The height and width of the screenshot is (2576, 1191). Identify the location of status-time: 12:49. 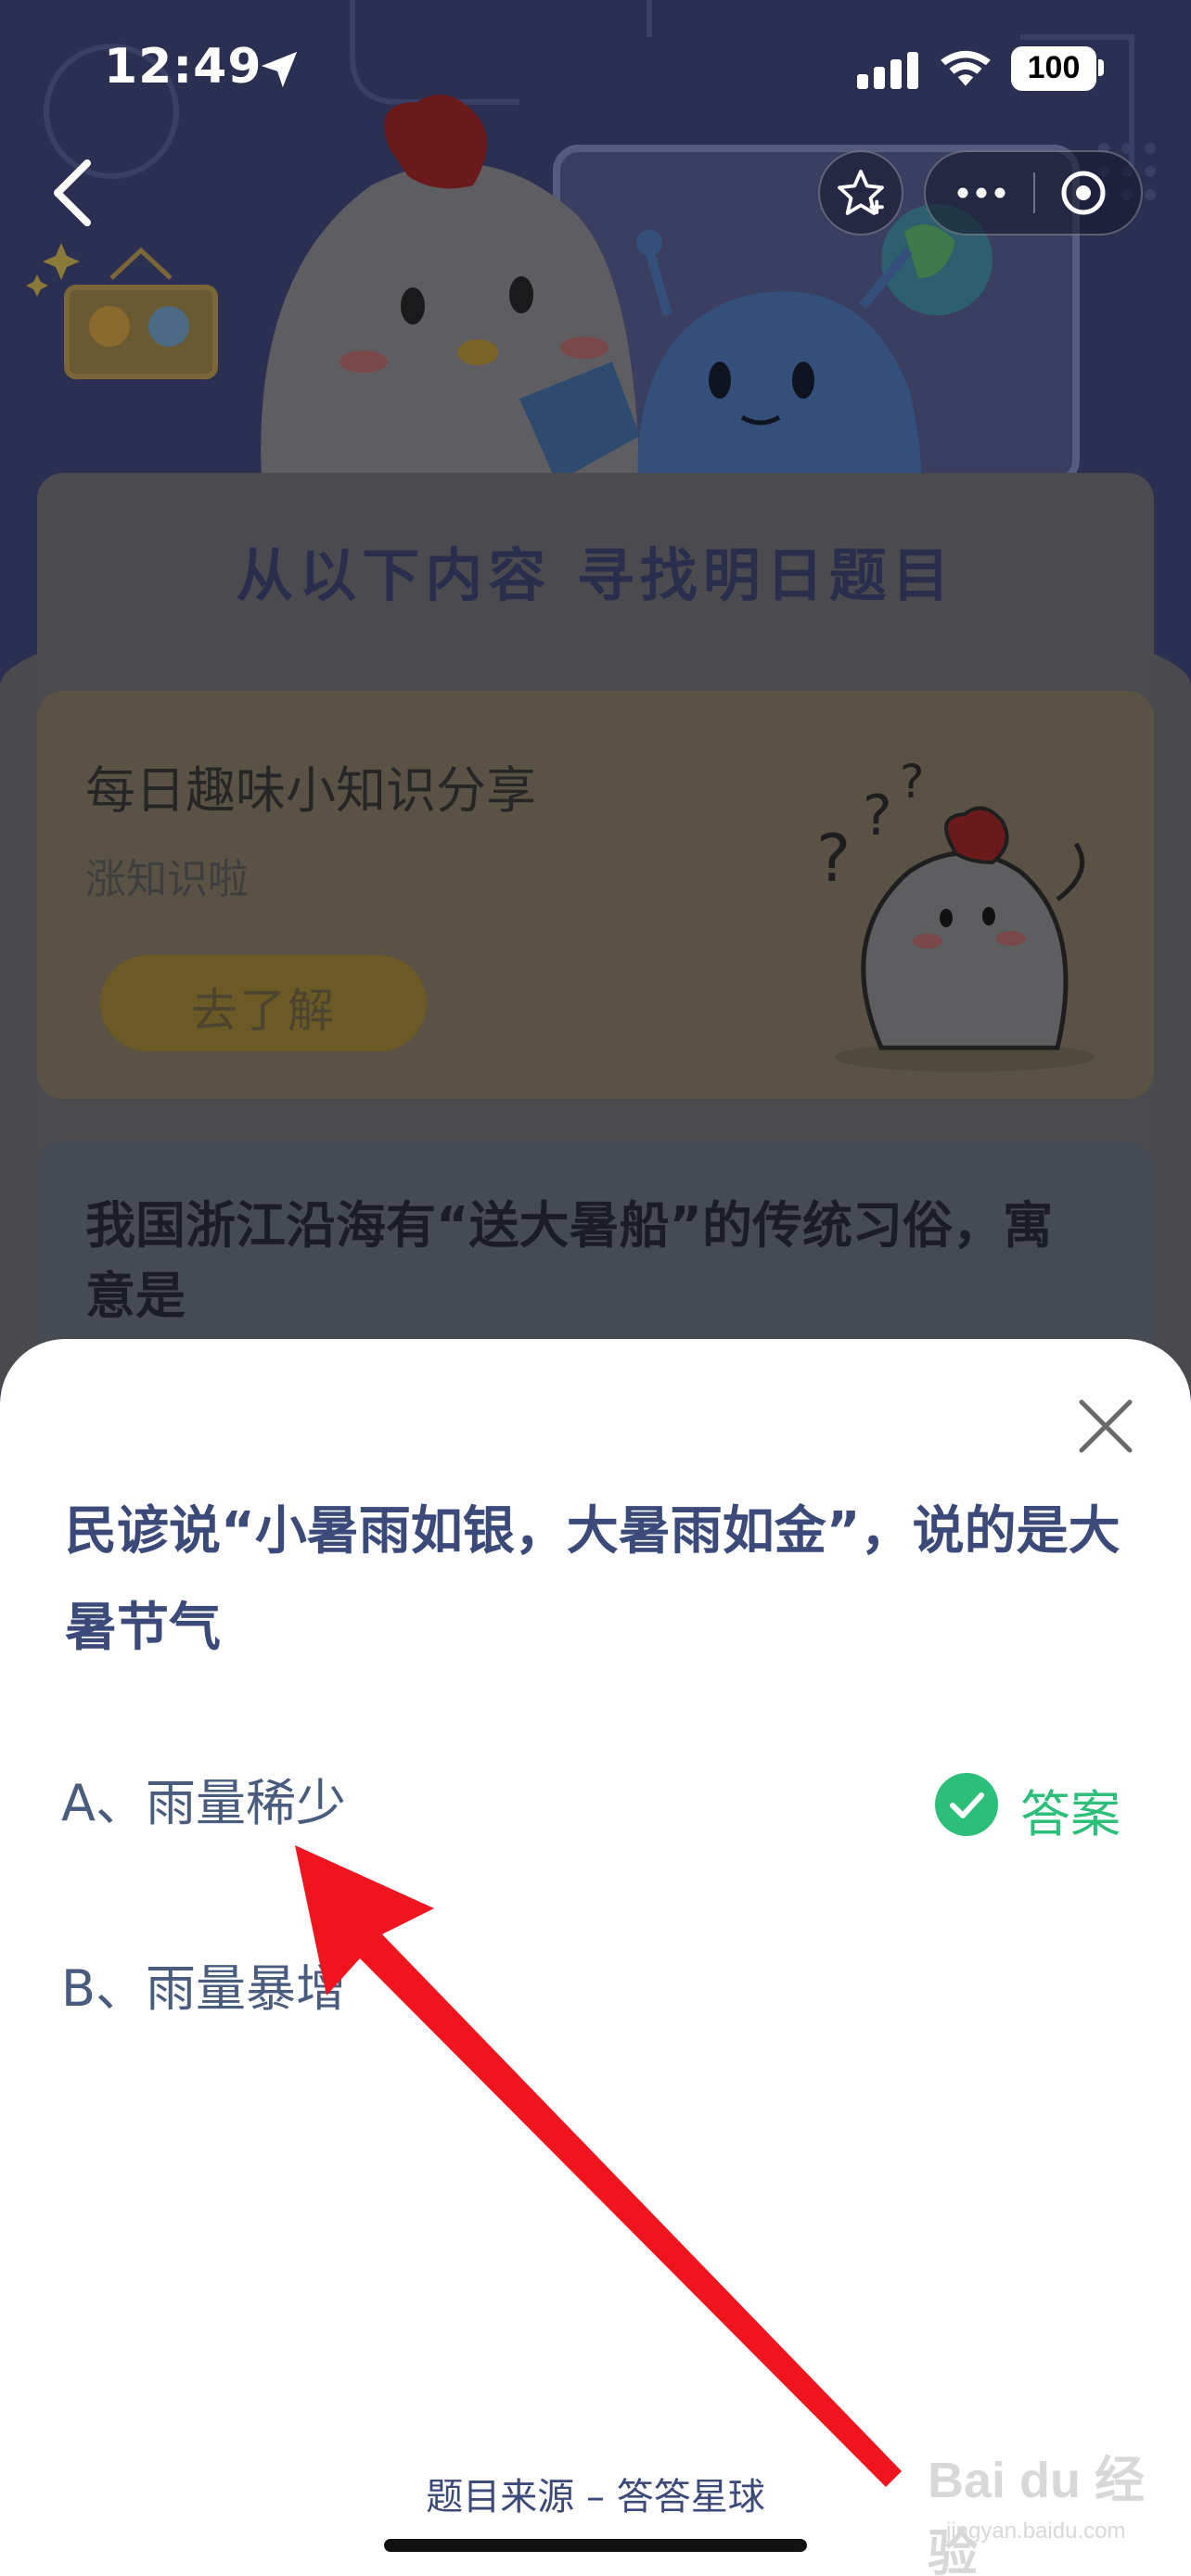
(183, 67).